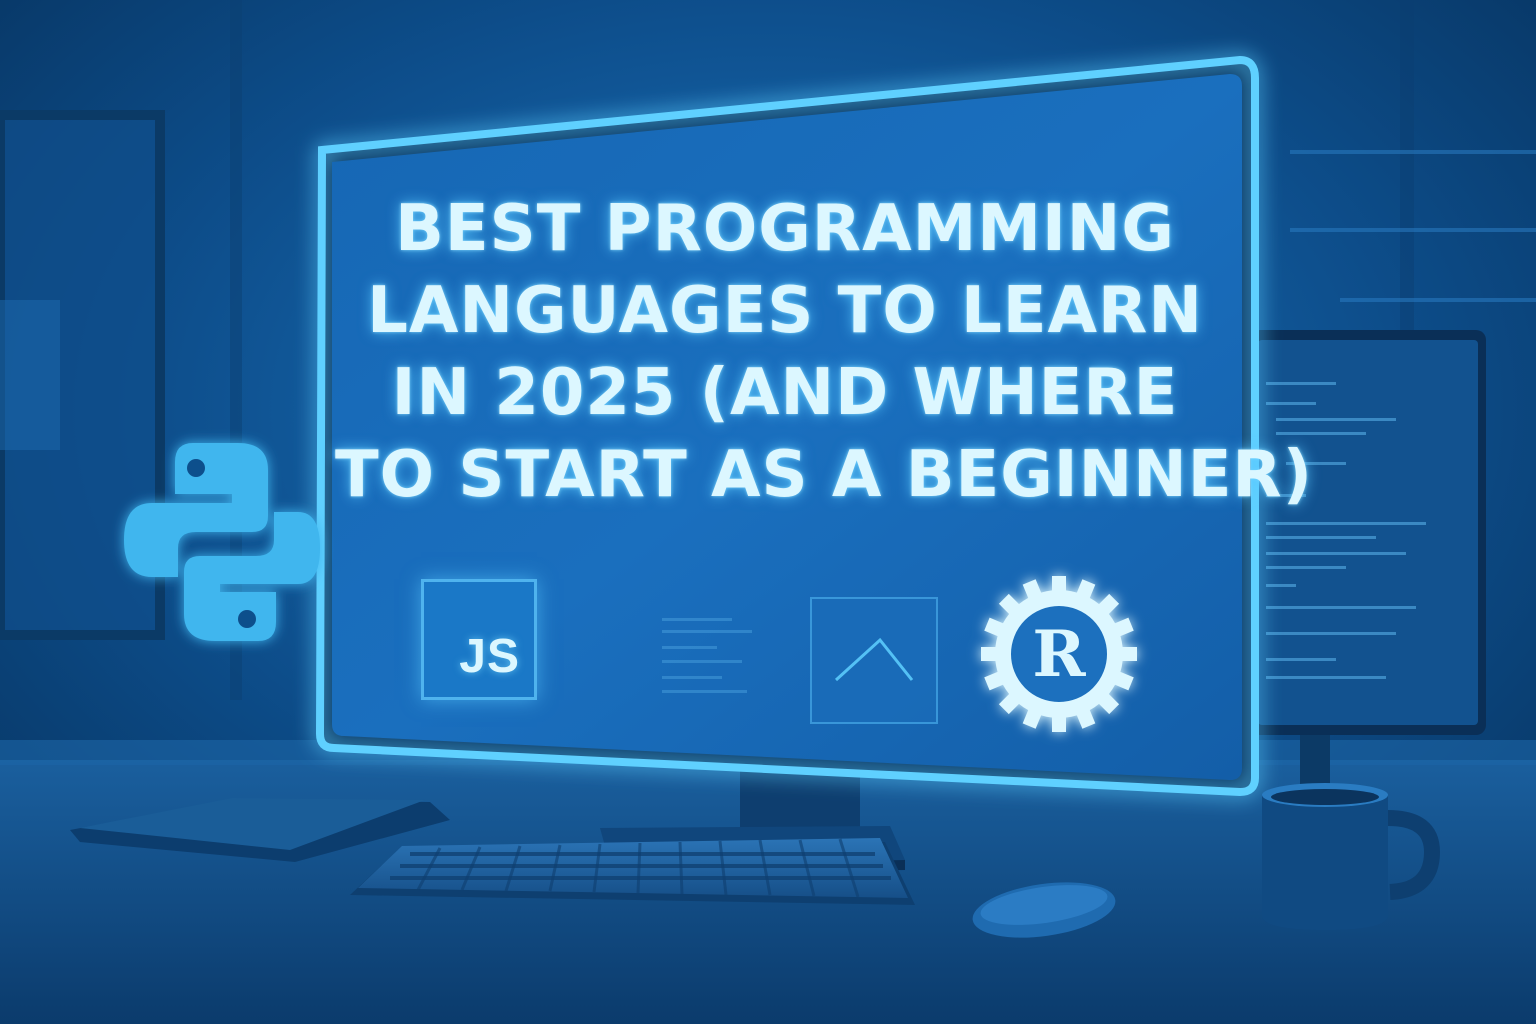 The image size is (1536, 1024). What do you see at coordinates (632, 871) in the screenshot?
I see `keyboard` at bounding box center [632, 871].